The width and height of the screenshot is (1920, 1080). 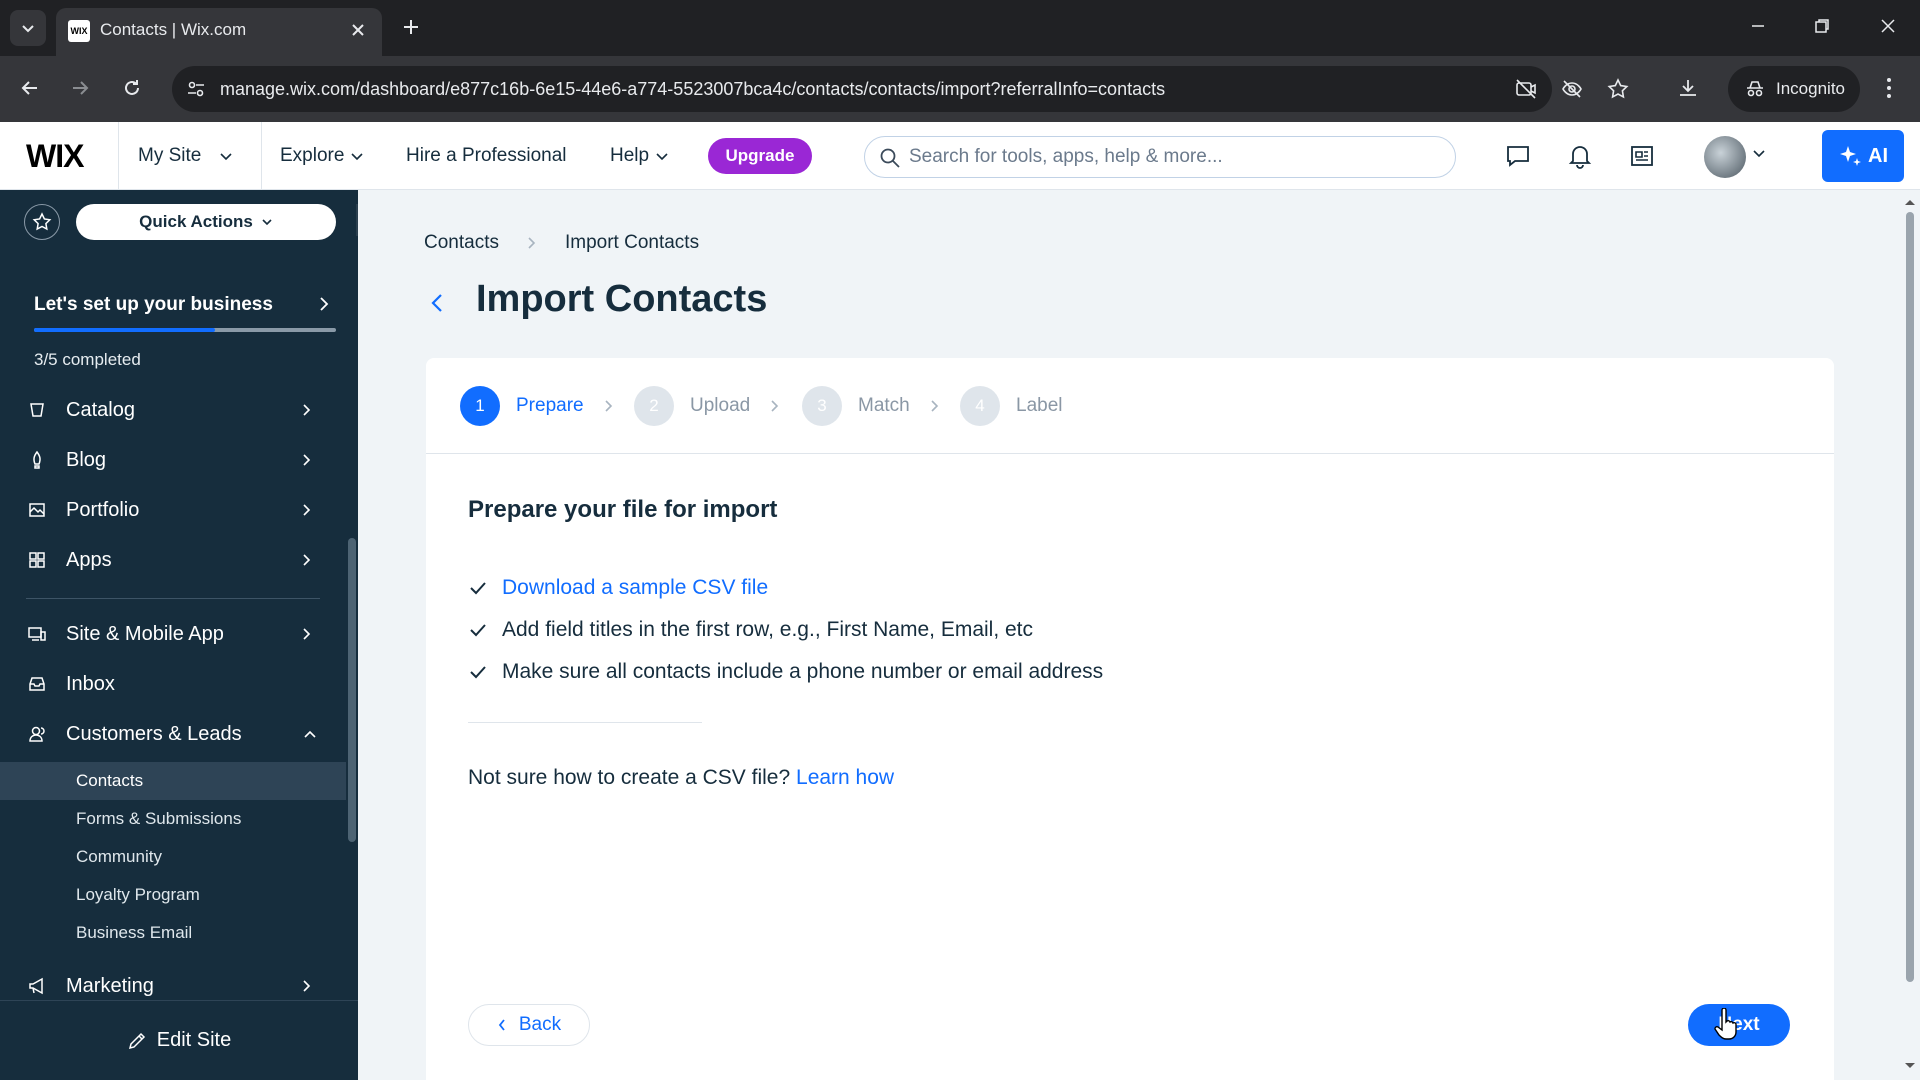 I want to click on scroll-down-icon, so click(x=1910, y=1066).